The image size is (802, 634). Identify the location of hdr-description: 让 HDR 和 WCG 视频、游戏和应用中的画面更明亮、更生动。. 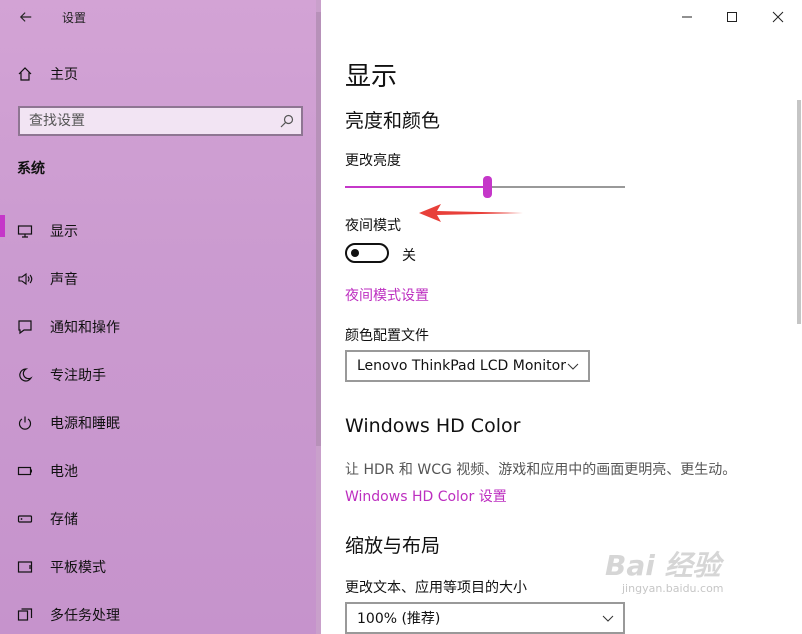
(541, 470).